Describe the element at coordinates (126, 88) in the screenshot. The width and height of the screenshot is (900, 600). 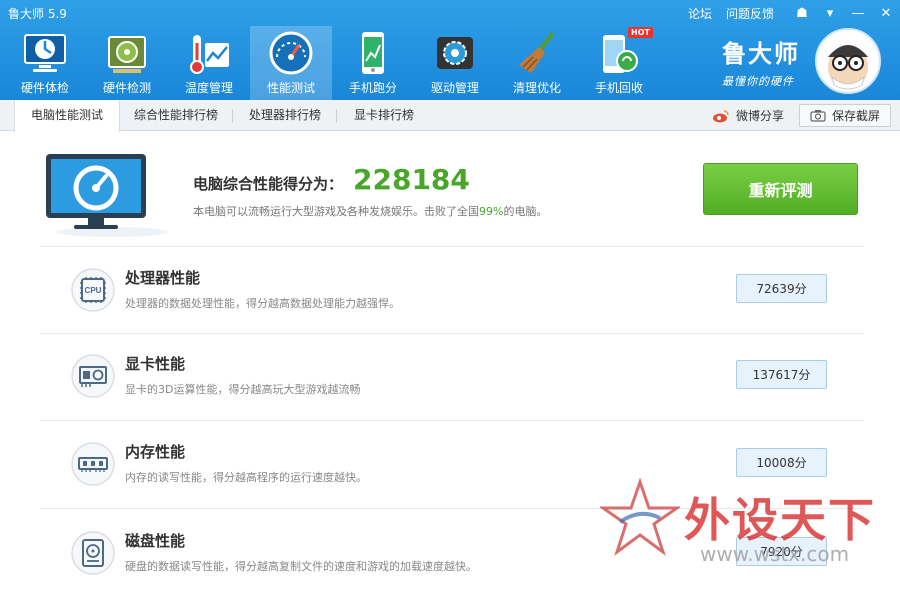
I see `nav-label: 硬件检测` at that location.